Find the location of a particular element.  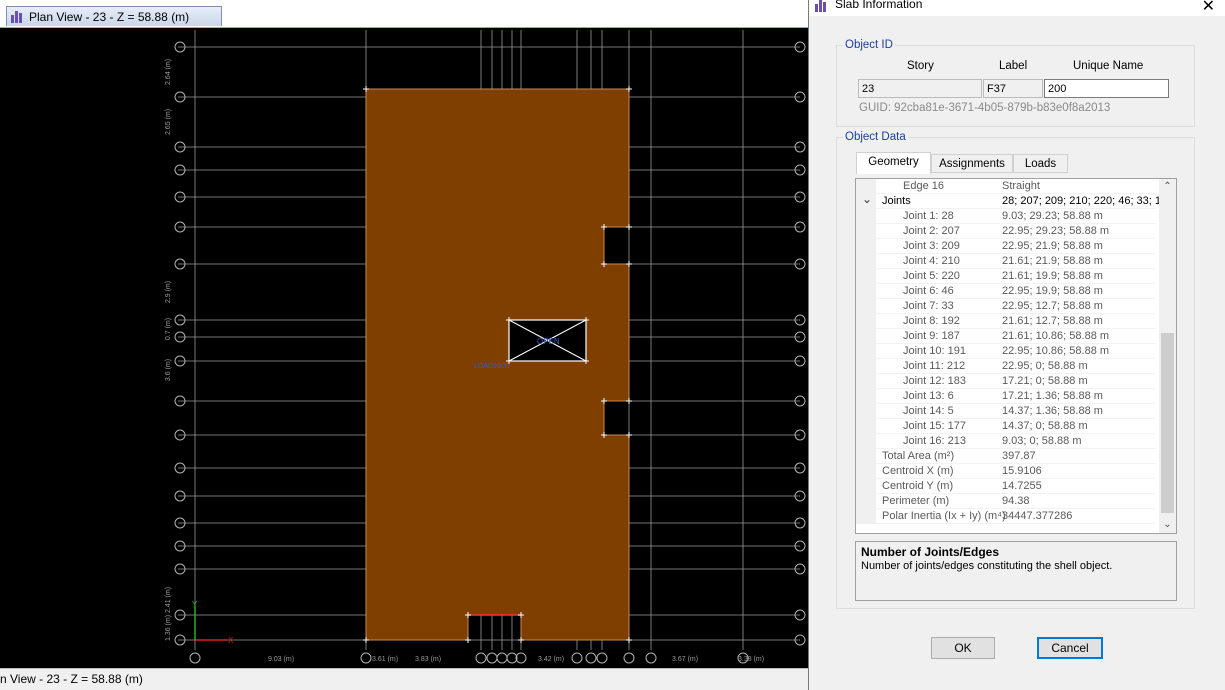

property-name: Joint 13: 6 is located at coordinates (928, 396).